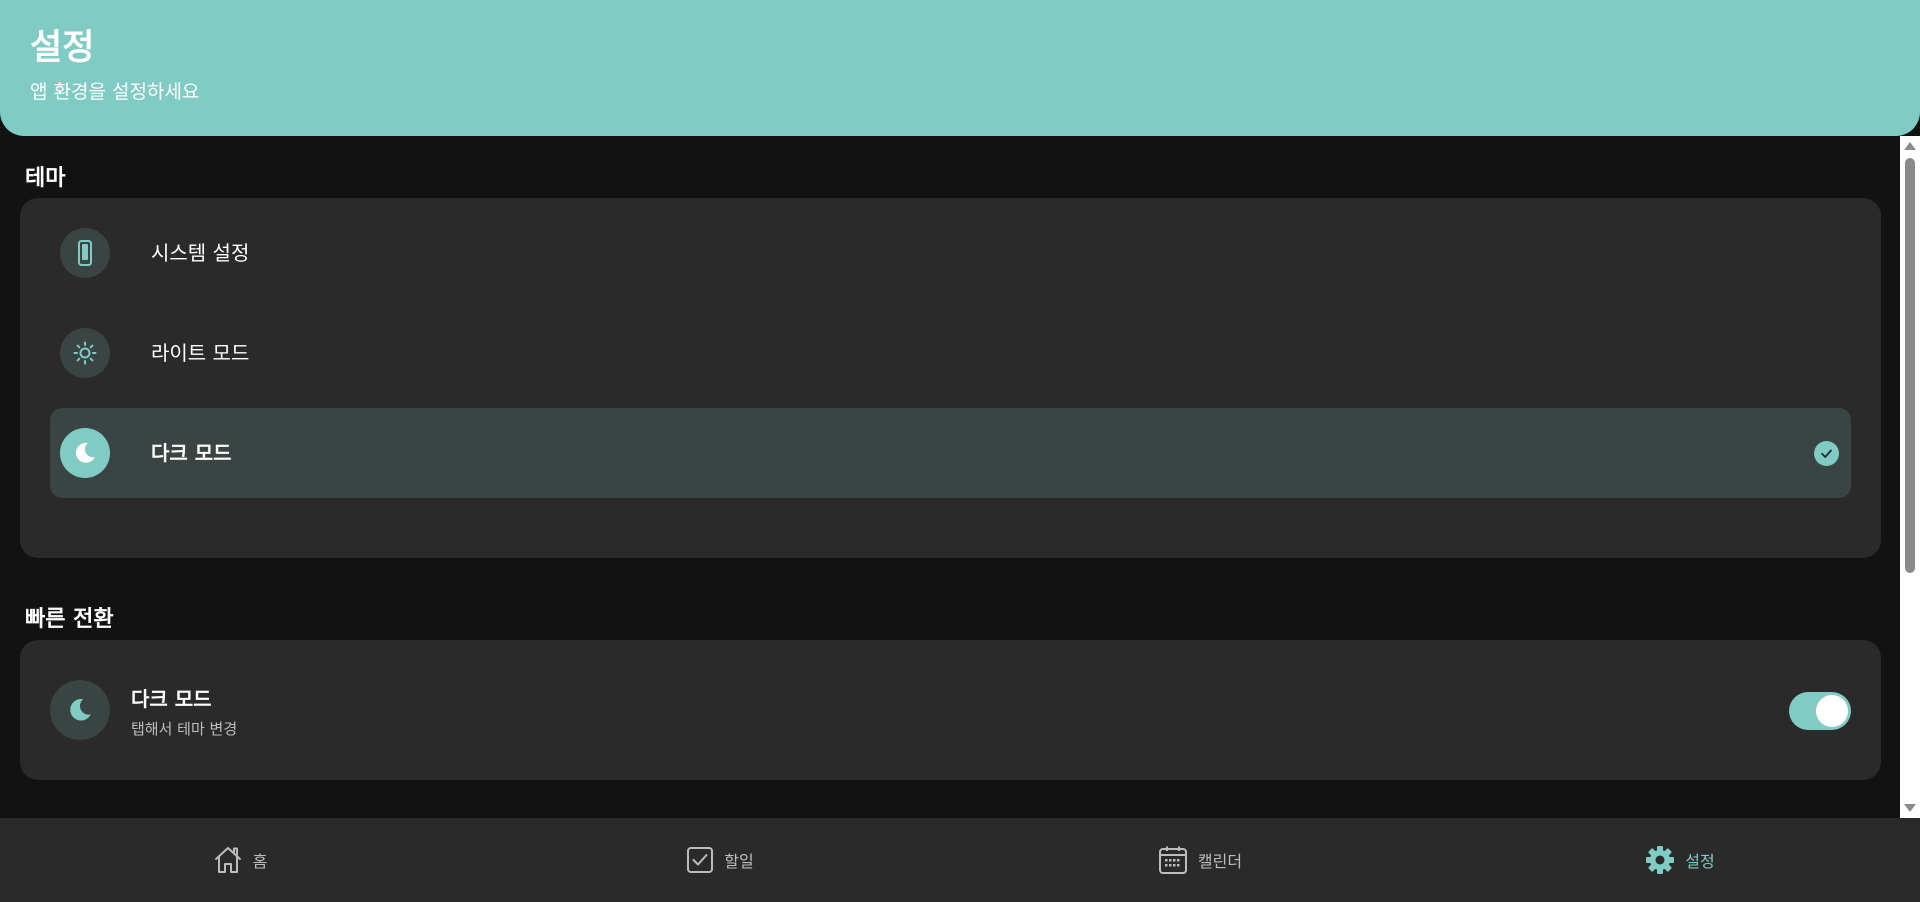 The image size is (1920, 902). What do you see at coordinates (1910, 808) in the screenshot?
I see `scroll-down-arrow-icon` at bounding box center [1910, 808].